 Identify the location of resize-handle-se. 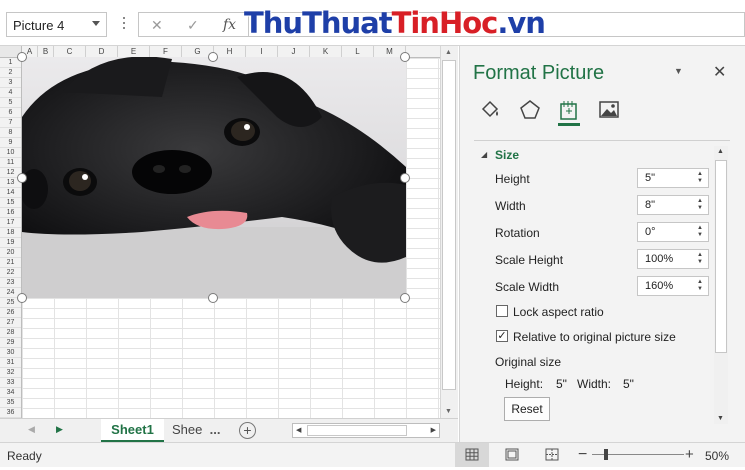
(405, 298).